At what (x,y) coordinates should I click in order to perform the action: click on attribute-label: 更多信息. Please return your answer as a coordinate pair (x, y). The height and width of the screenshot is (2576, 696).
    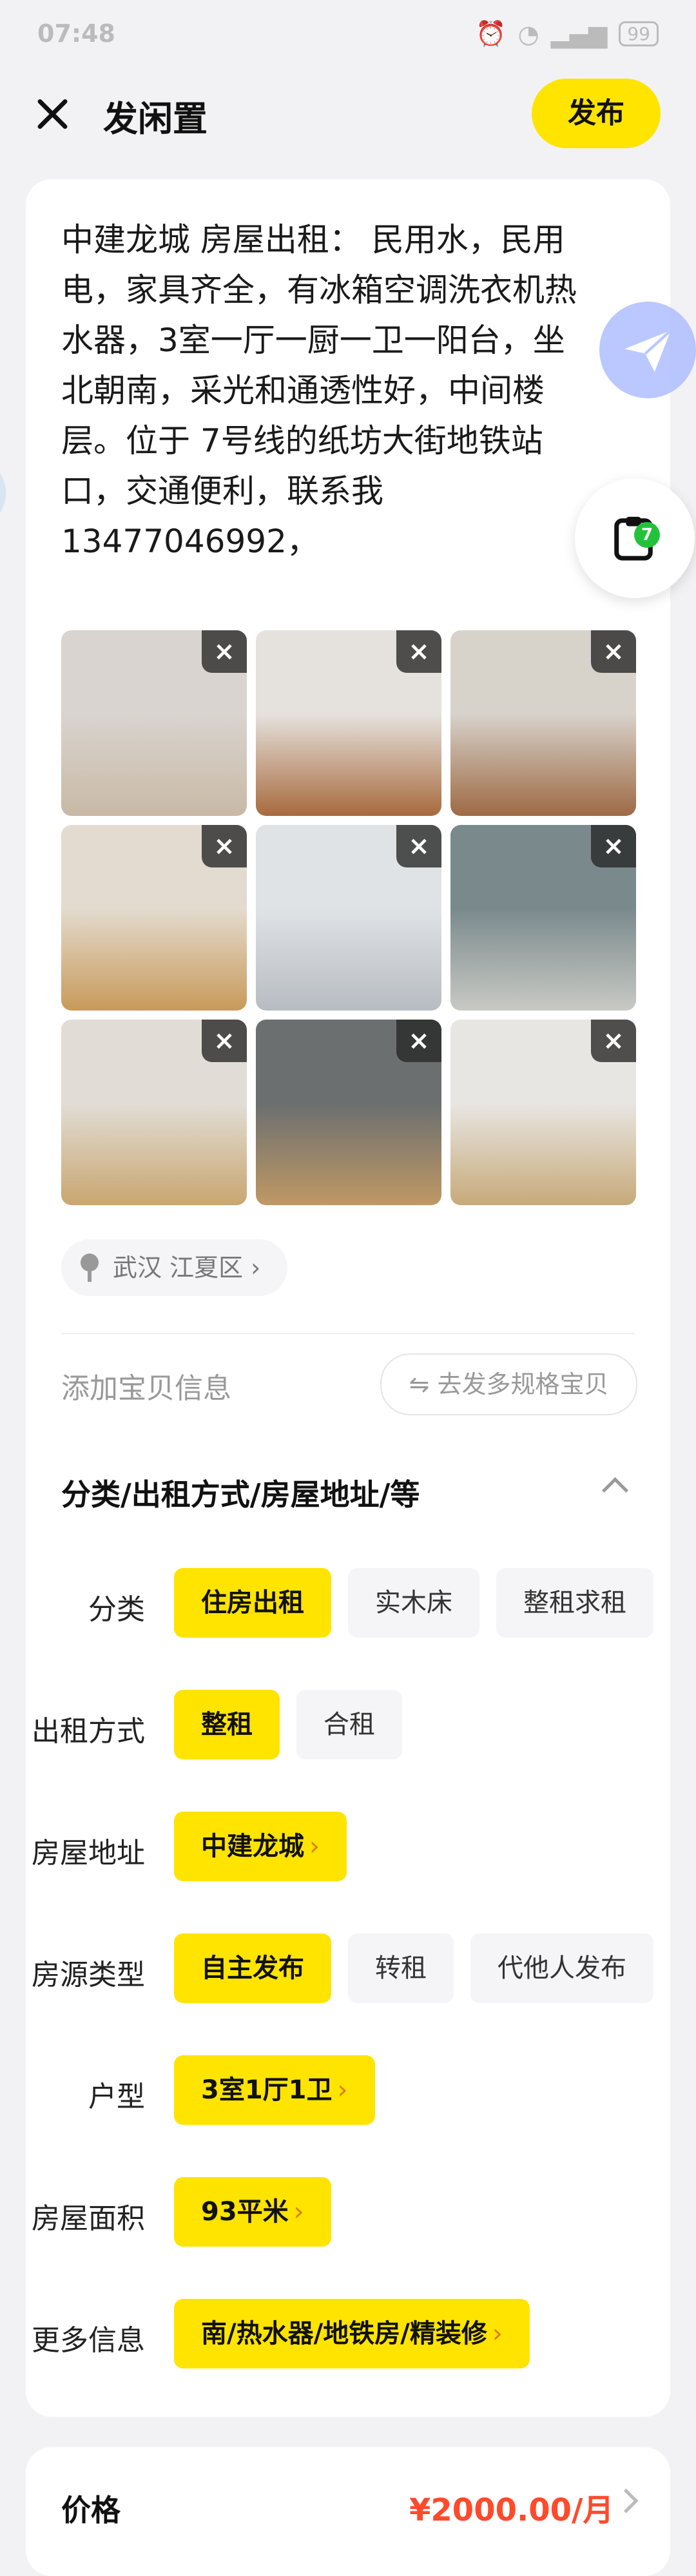
    Looking at the image, I should click on (88, 2340).